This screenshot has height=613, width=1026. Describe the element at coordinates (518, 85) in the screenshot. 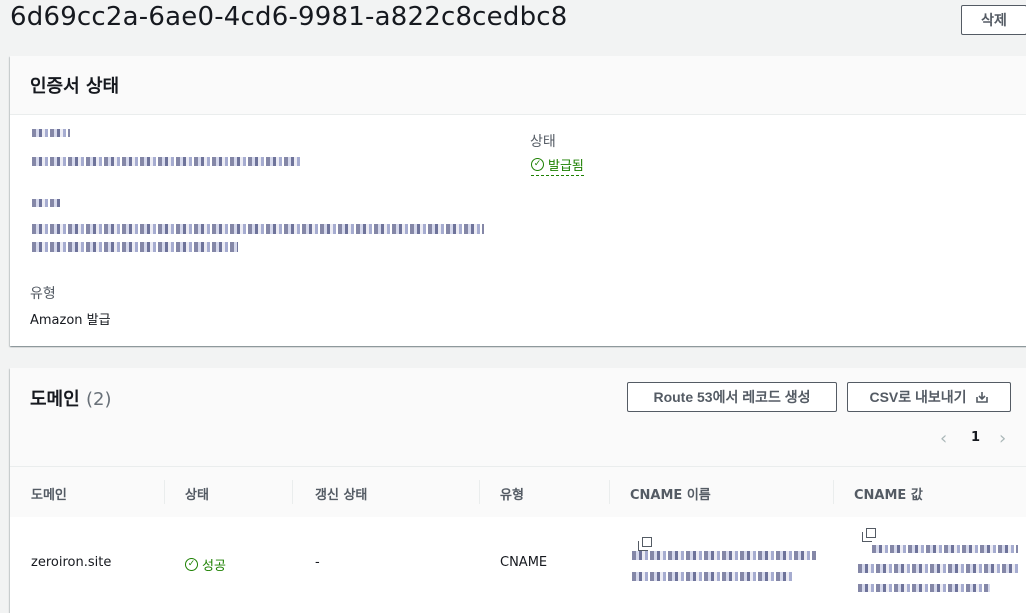

I see `card-header: 인증서 상태` at that location.